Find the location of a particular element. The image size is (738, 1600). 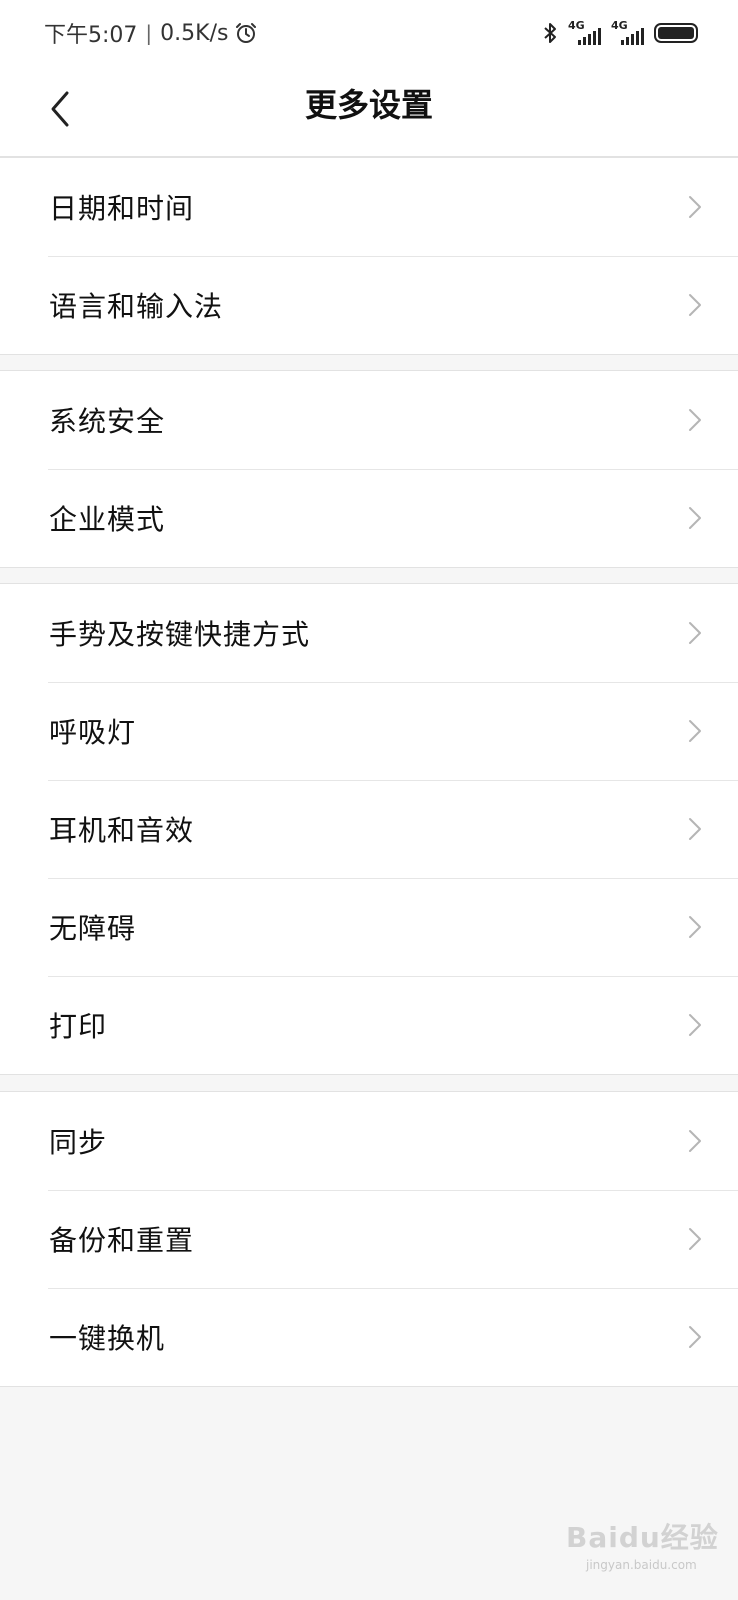

sim2-signal-icon: 4G is located at coordinates (627, 32).